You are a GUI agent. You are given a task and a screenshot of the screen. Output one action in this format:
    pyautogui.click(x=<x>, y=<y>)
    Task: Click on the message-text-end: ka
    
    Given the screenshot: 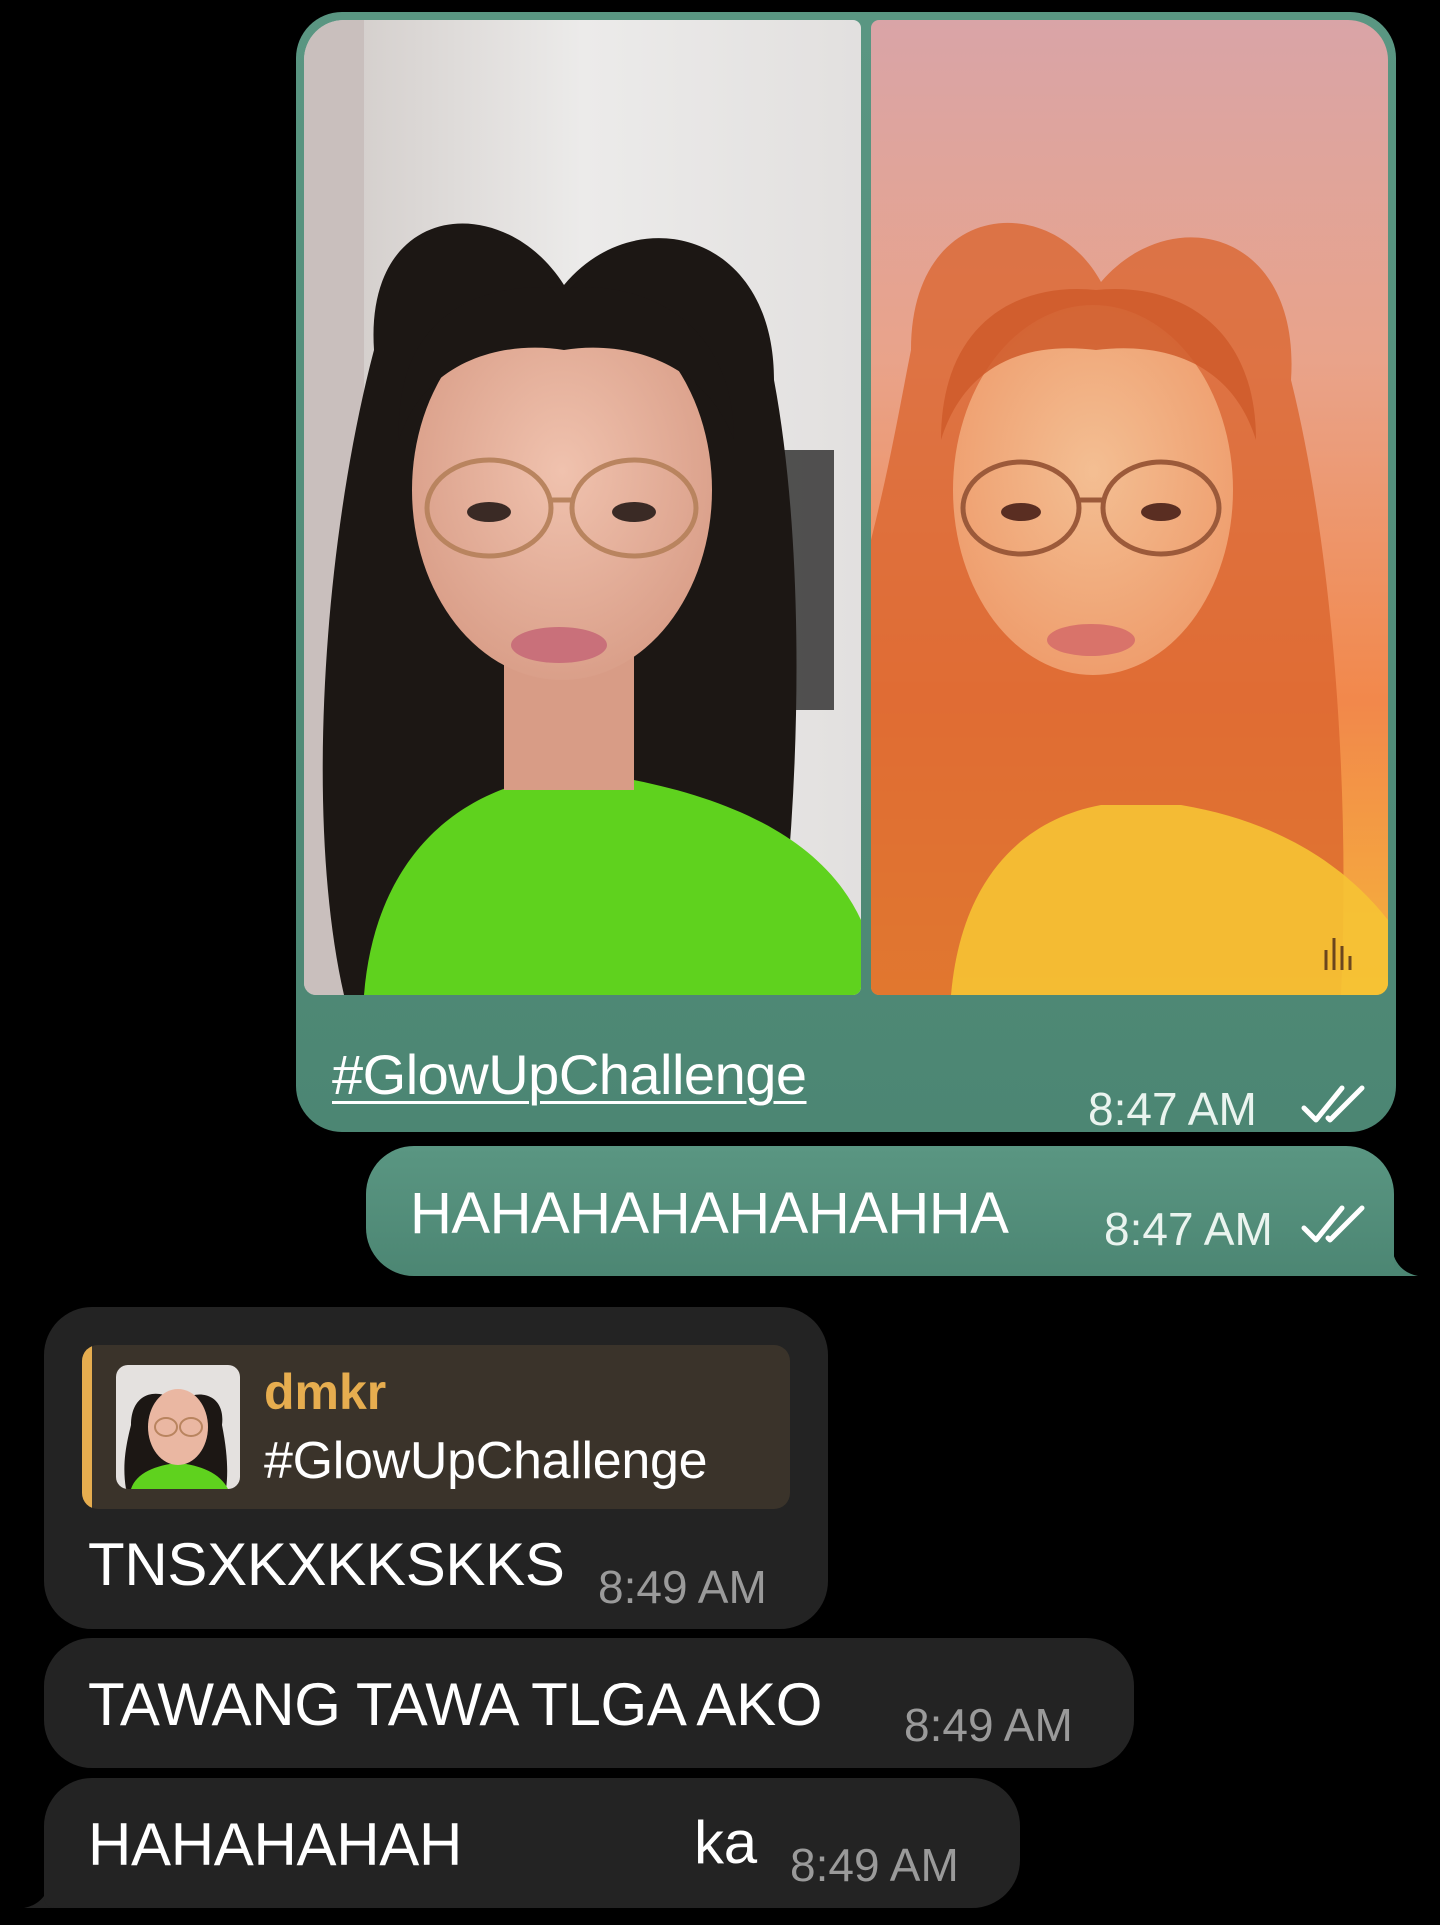 What is the action you would take?
    pyautogui.click(x=725, y=1842)
    